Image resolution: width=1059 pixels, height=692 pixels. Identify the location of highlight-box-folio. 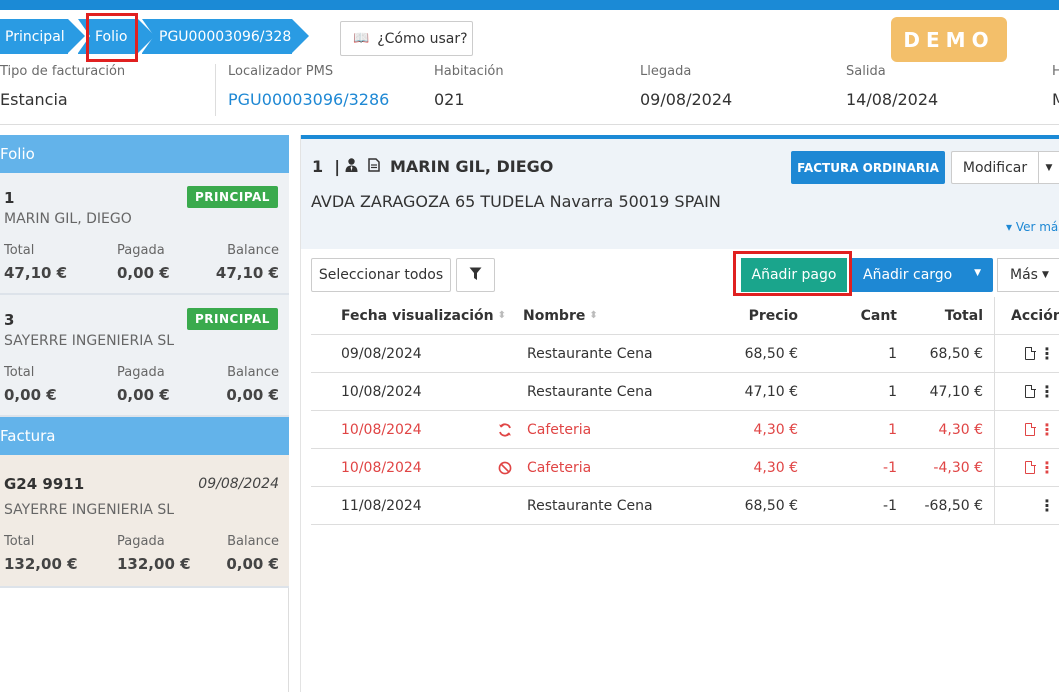
(112, 37).